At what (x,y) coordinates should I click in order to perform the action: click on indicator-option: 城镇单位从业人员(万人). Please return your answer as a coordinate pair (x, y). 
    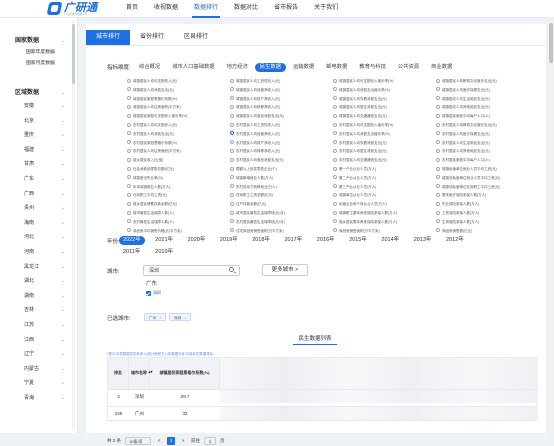
    Looking at the image, I should click on (384, 195).